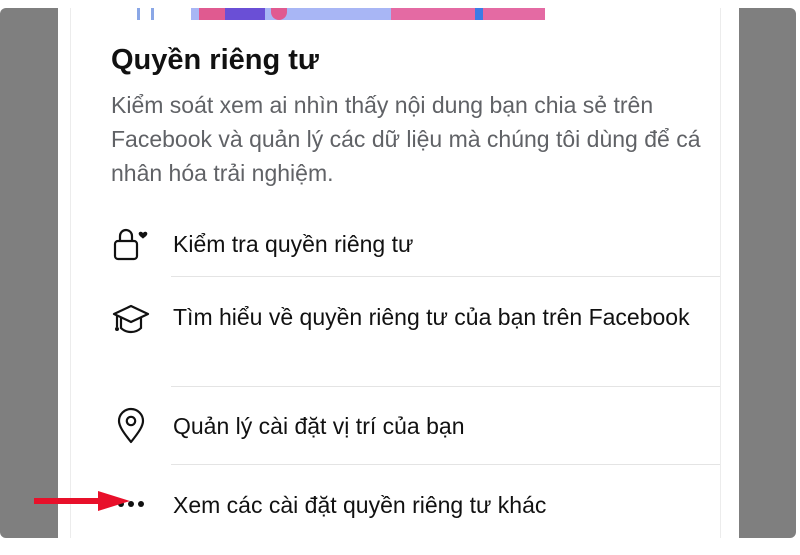  I want to click on location-settings-label: Quản lý cài đặt vị trí của bạn, so click(319, 426).